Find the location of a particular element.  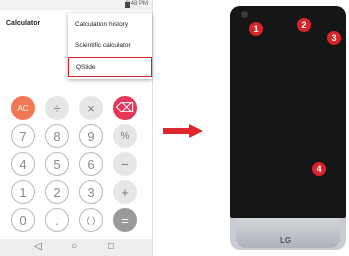

backspace-button: ⌫ is located at coordinates (125, 108).